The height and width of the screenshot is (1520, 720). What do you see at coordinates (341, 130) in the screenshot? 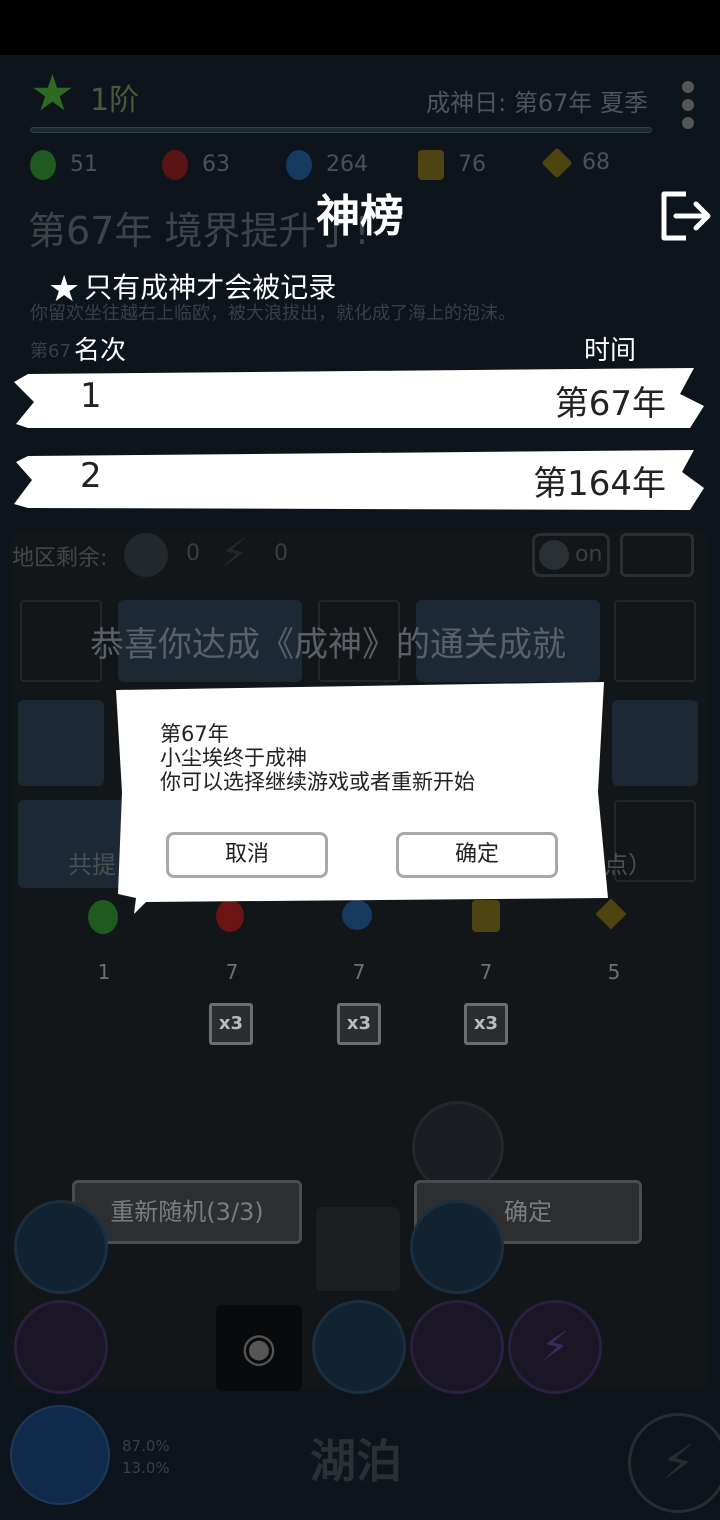
I see `progress-bar` at bounding box center [341, 130].